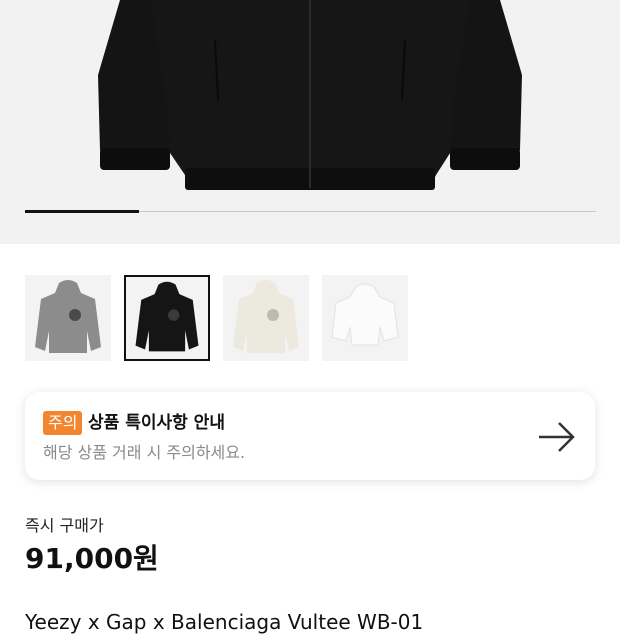  What do you see at coordinates (64, 525) in the screenshot?
I see `price-label: 즉시 구매가` at bounding box center [64, 525].